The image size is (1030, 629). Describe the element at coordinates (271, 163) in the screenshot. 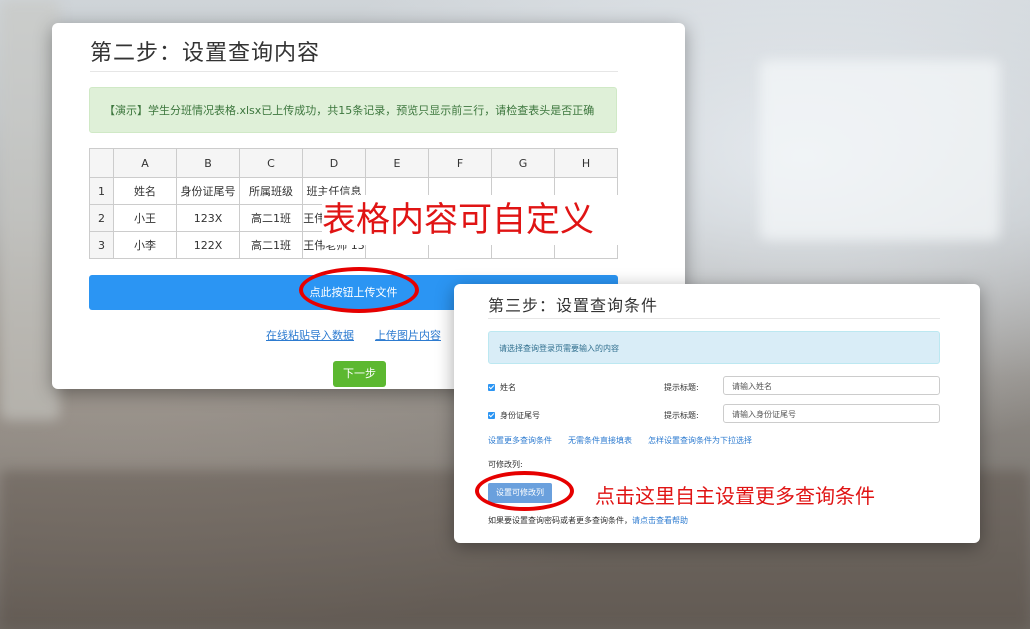

I see `column-header: C` at that location.